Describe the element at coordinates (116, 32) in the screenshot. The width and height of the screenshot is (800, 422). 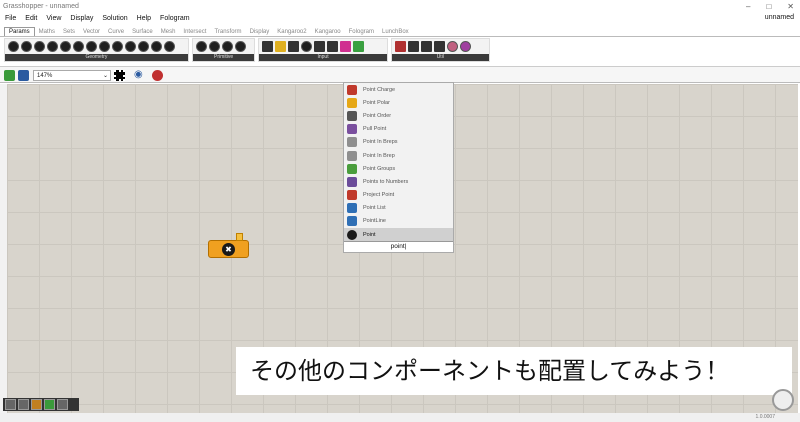
I see `tab-curve: Curve` at that location.